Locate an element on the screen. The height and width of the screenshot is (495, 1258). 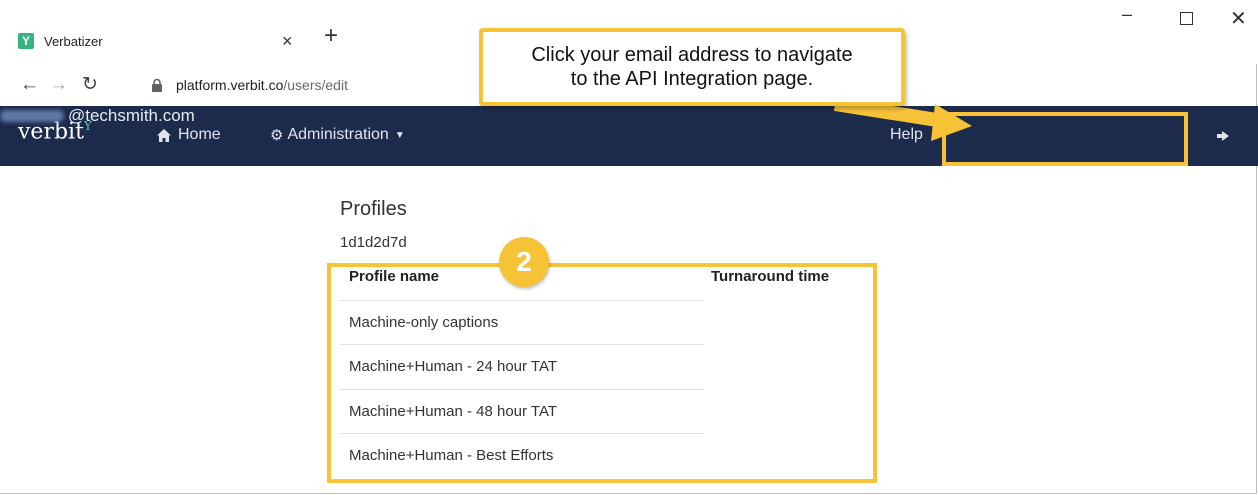
brand-mark: Y is located at coordinates (87, 126).